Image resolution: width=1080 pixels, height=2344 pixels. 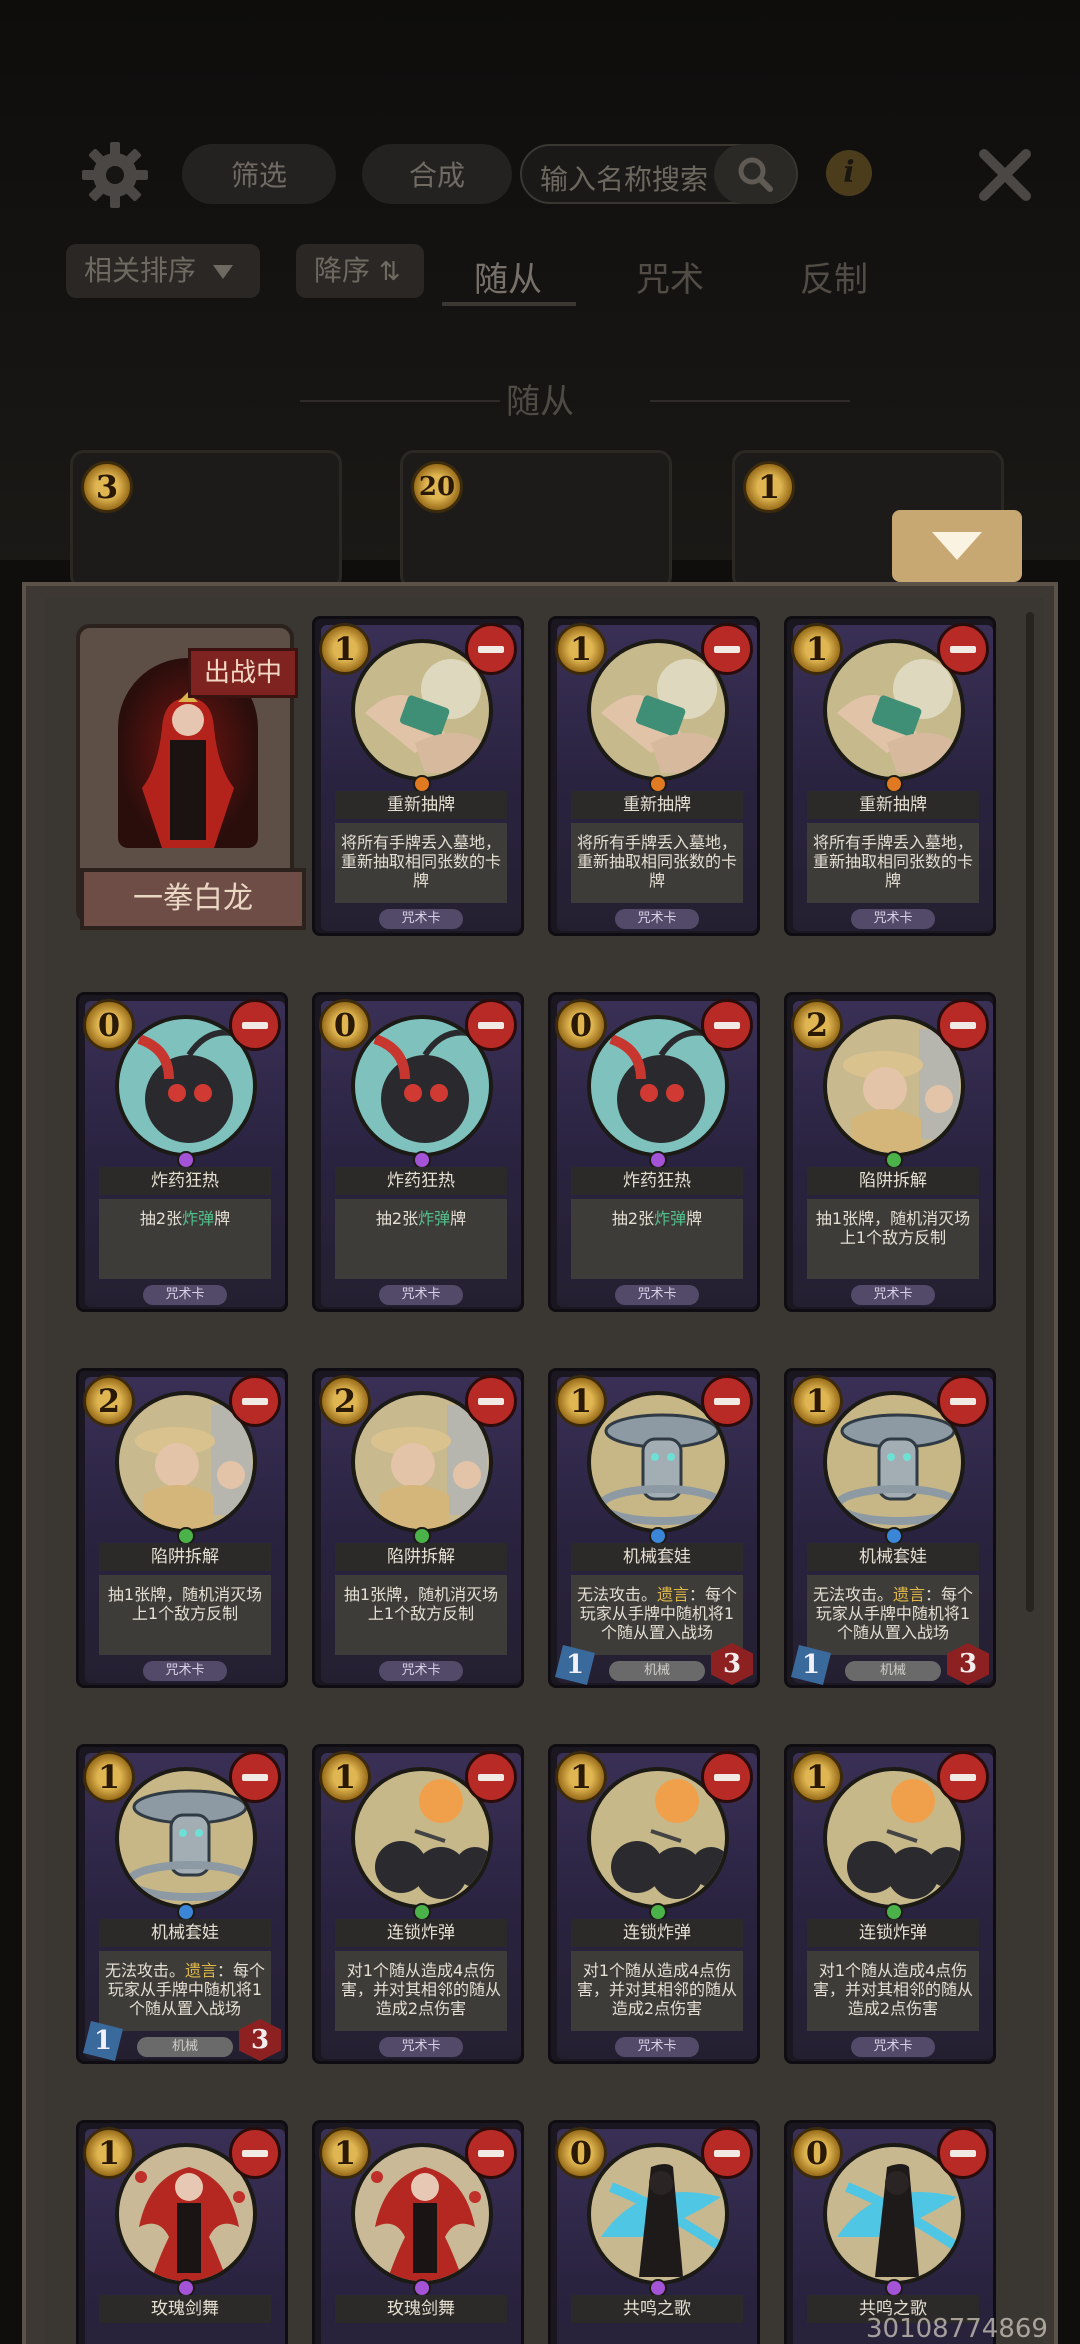 What do you see at coordinates (163, 271) in the screenshot?
I see `sort-relevance-button: 相关排序` at bounding box center [163, 271].